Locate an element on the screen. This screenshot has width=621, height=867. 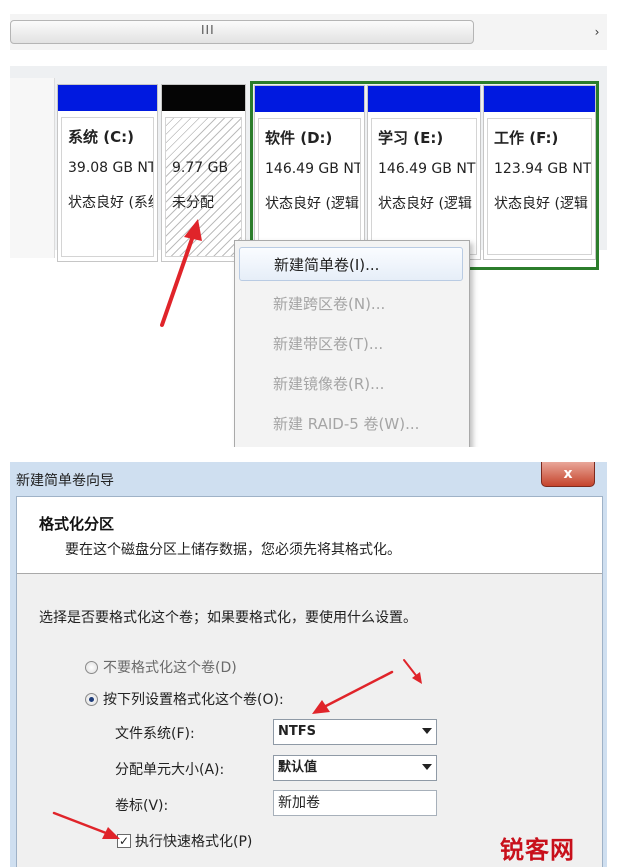
volume-state: 状态良好 (系统 is located at coordinates (111, 203).